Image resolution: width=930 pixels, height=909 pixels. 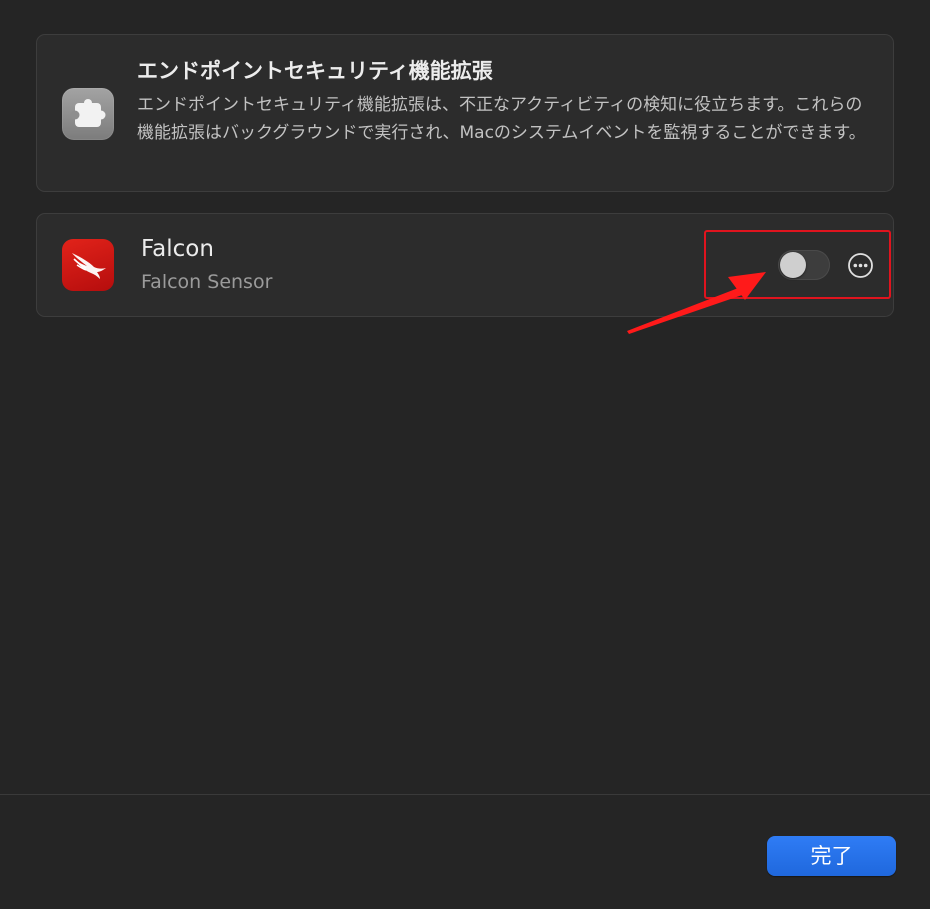 I want to click on info-title: エンドポイントセキュリティ機能拡張, so click(x=315, y=71).